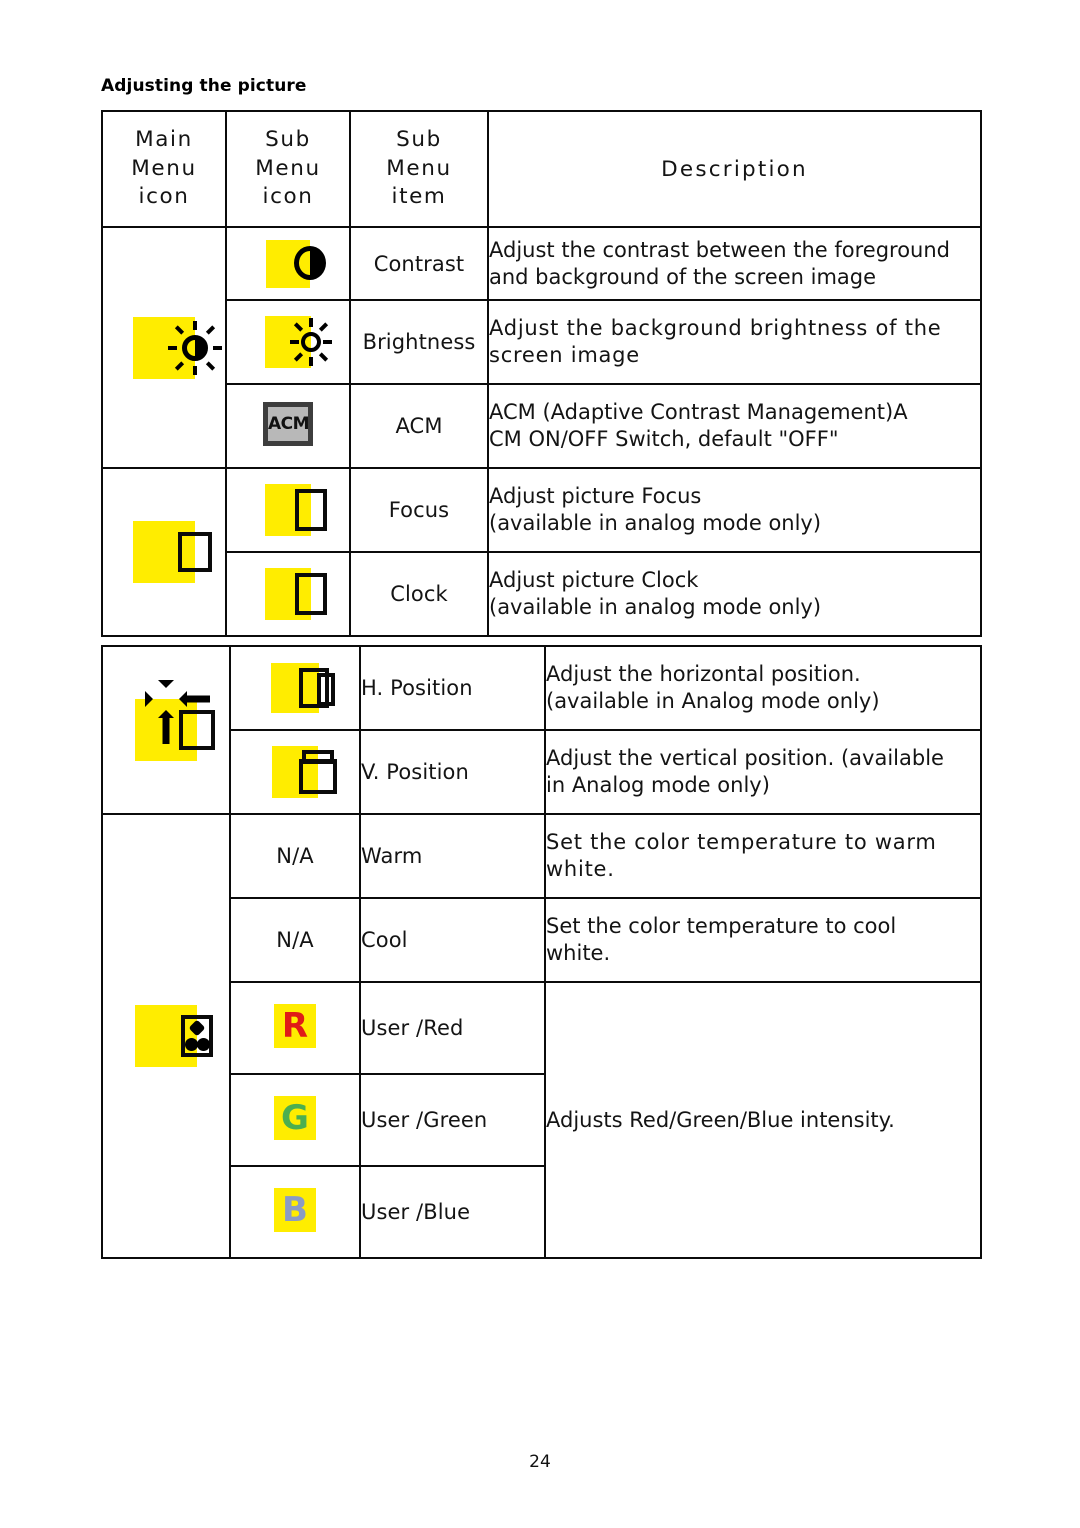  I want to click on sub-item-warm: Warm, so click(452, 856).